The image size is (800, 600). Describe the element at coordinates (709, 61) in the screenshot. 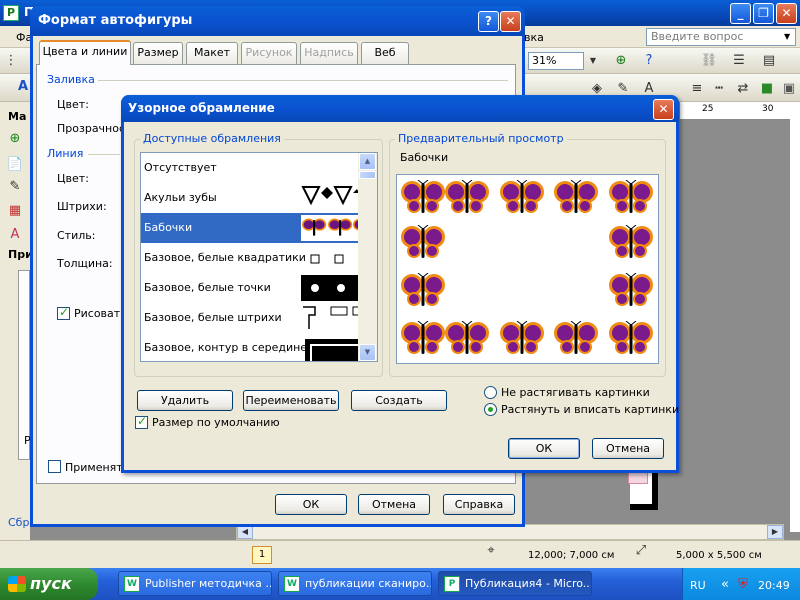

I see `link-icon: ⛓` at that location.